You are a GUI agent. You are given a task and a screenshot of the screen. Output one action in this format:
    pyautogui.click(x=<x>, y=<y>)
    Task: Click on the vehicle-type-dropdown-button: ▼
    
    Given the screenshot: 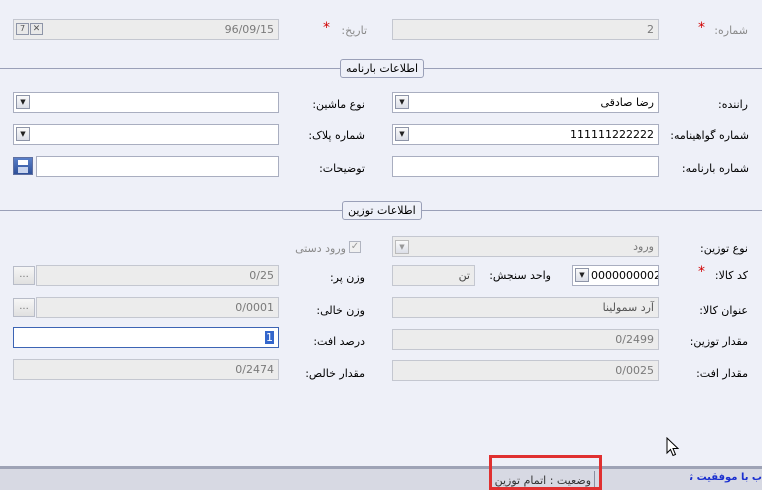 What is the action you would take?
    pyautogui.click(x=23, y=102)
    